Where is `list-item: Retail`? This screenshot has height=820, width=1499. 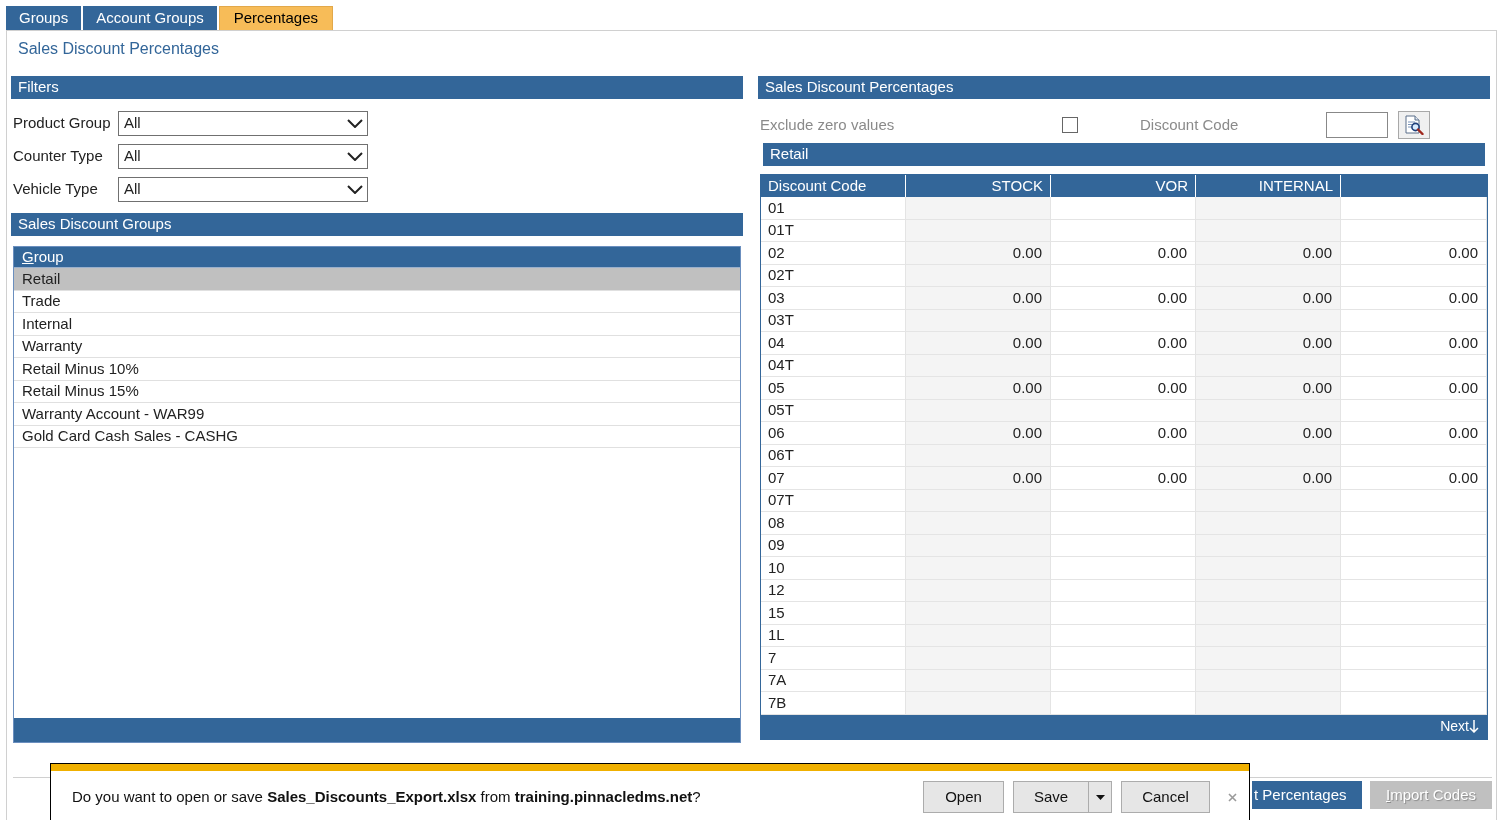 list-item: Retail is located at coordinates (377, 279).